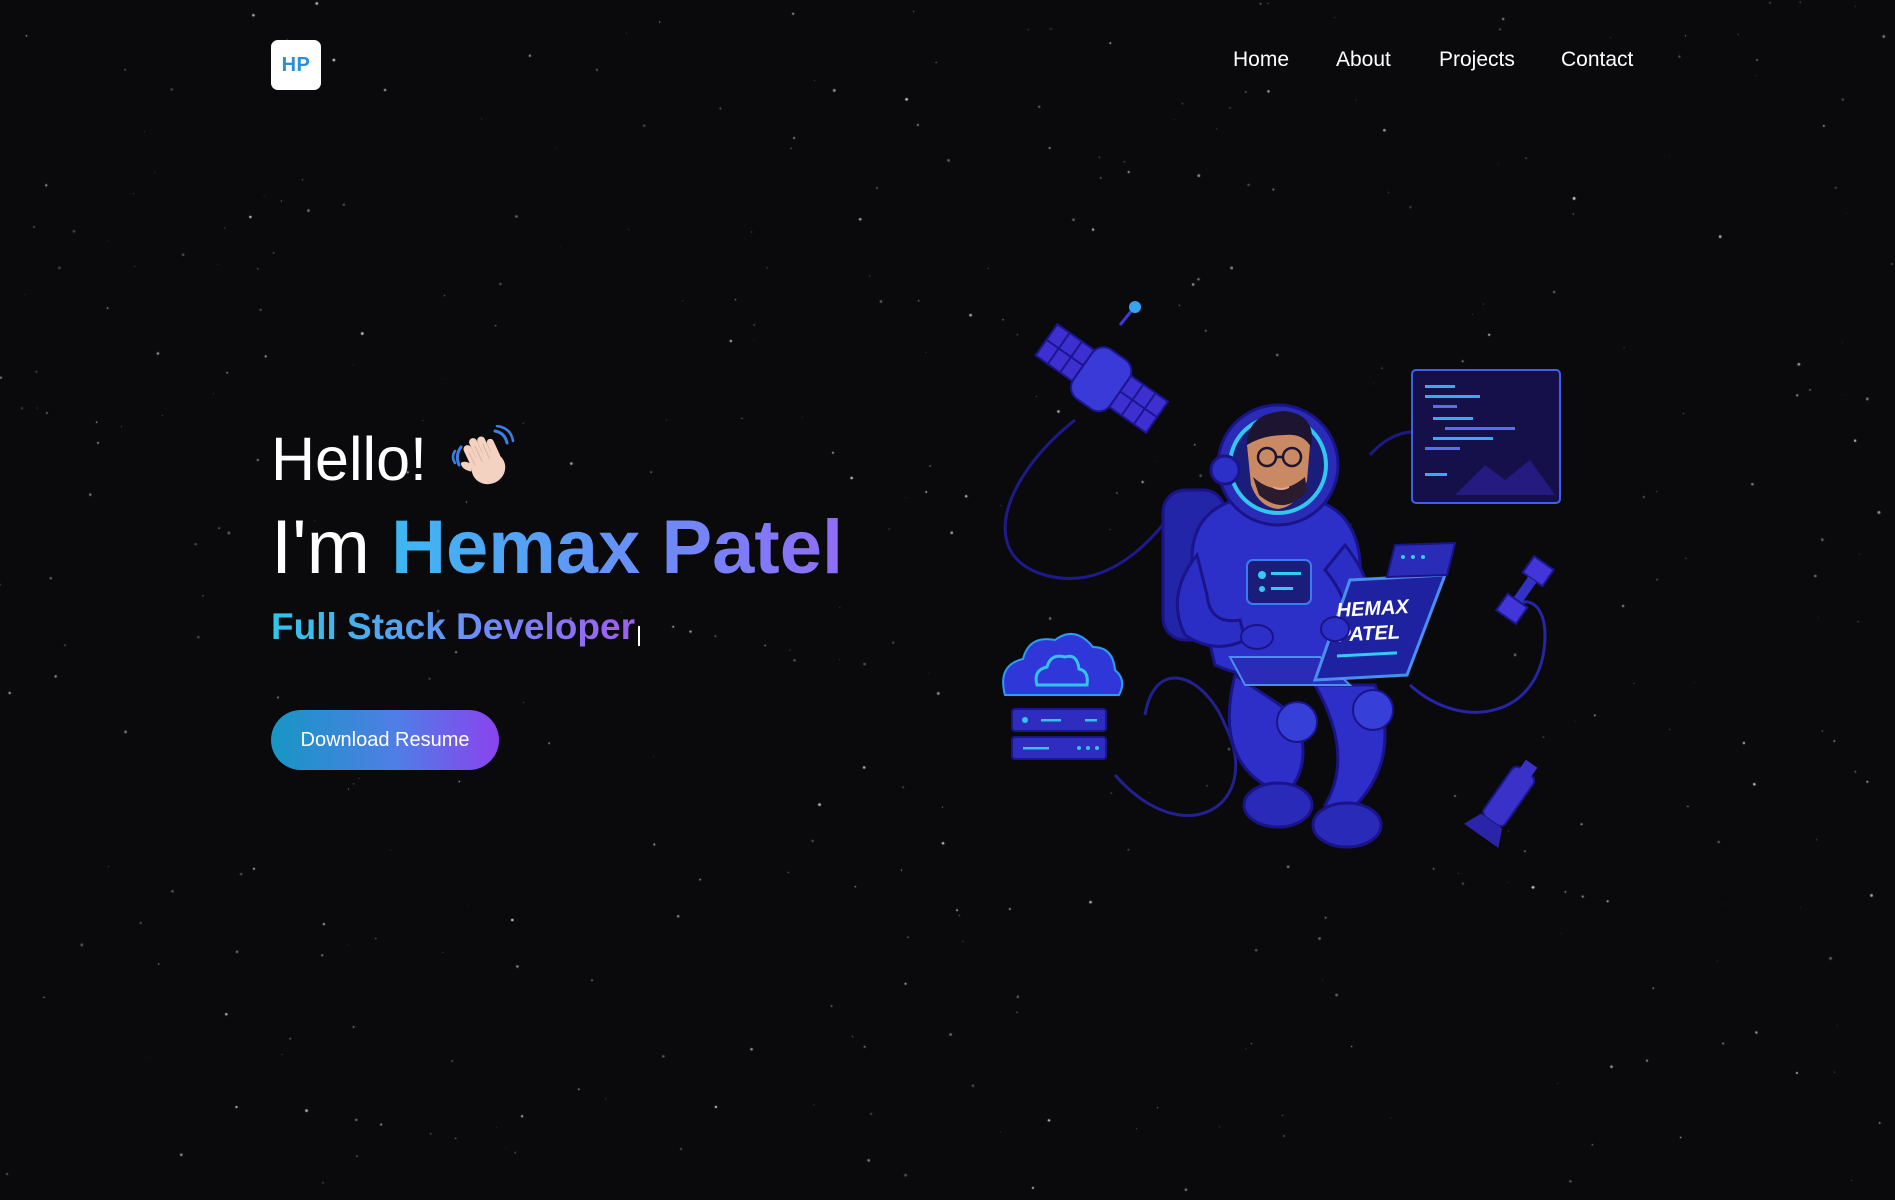  I want to click on greeting-text: Hello!, so click(349, 459).